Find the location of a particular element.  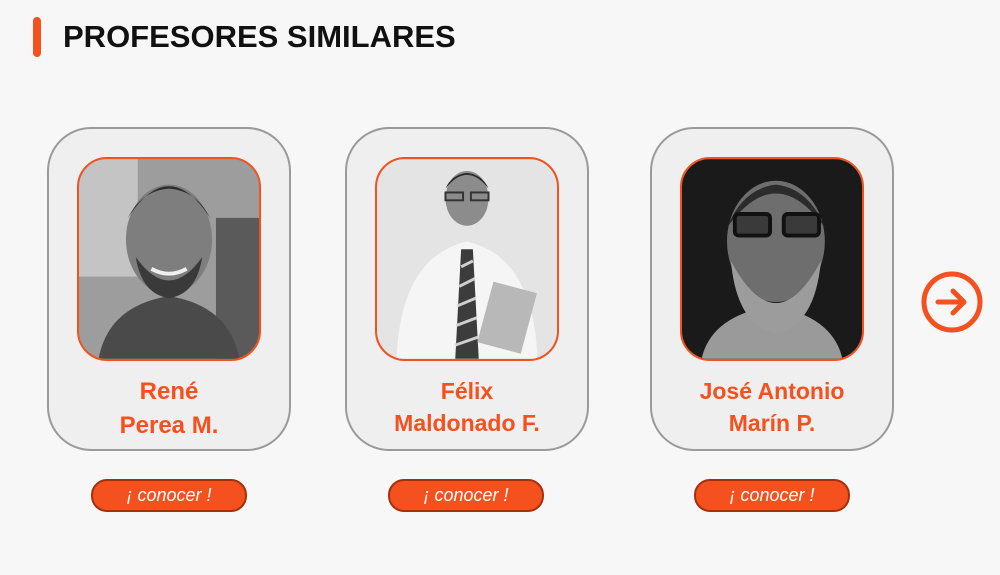

professor-name: Félix Maldonado F. is located at coordinates (467, 407).